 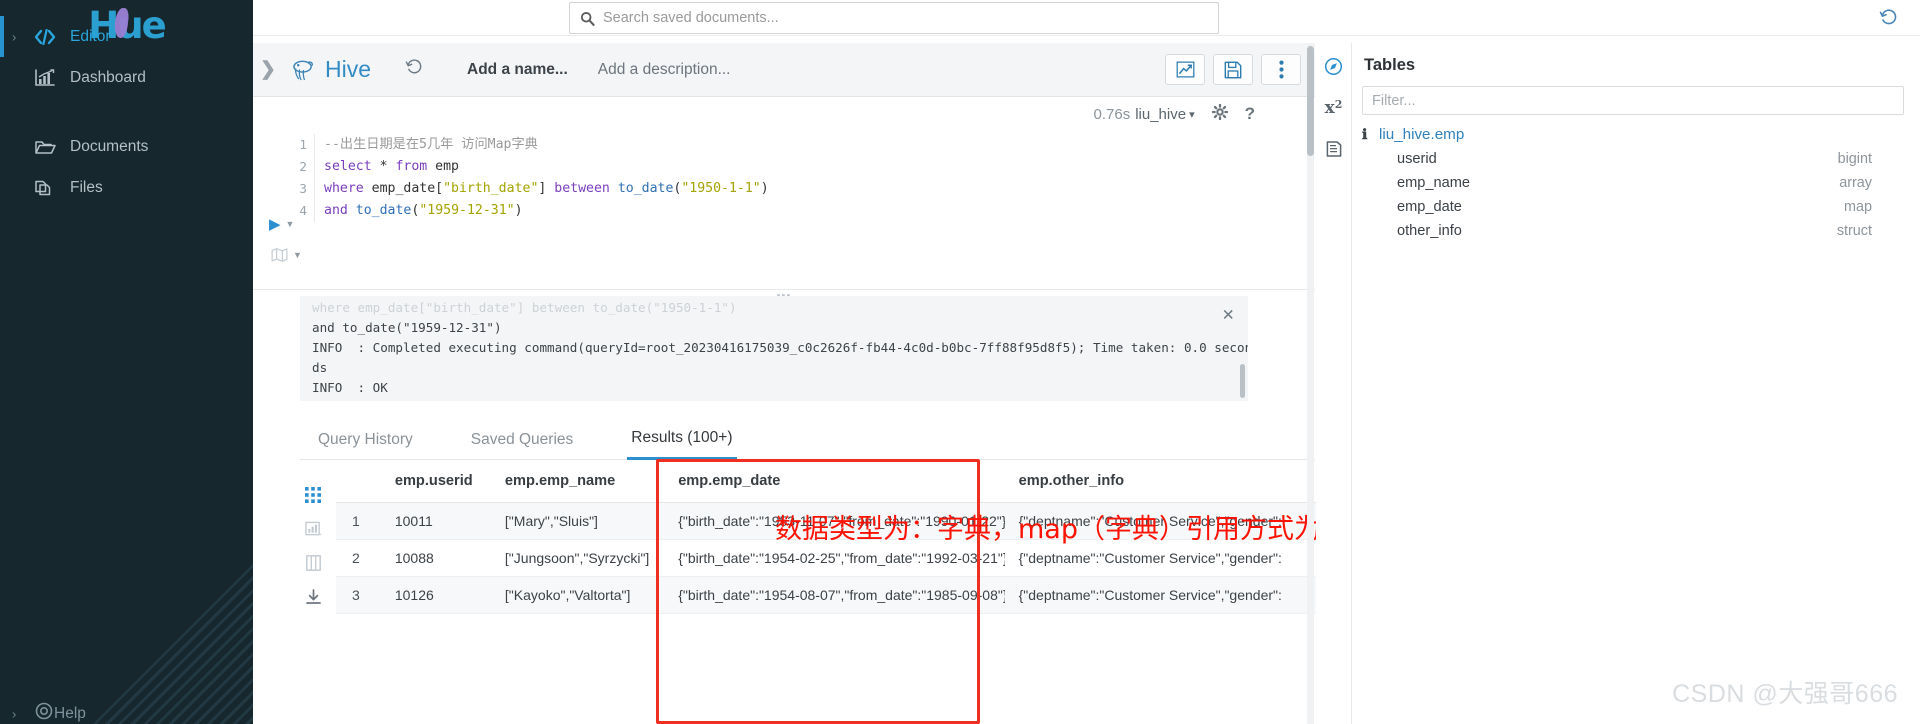 I want to click on cell-emp-name: ["Mary","Sluis"], so click(x=577, y=521).